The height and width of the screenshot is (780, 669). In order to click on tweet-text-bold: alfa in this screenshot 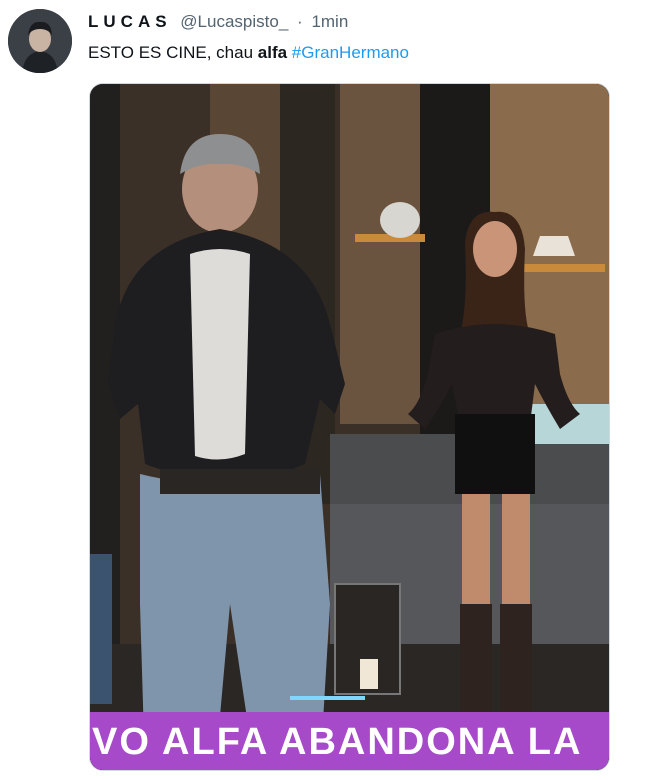, I will do `click(272, 52)`.